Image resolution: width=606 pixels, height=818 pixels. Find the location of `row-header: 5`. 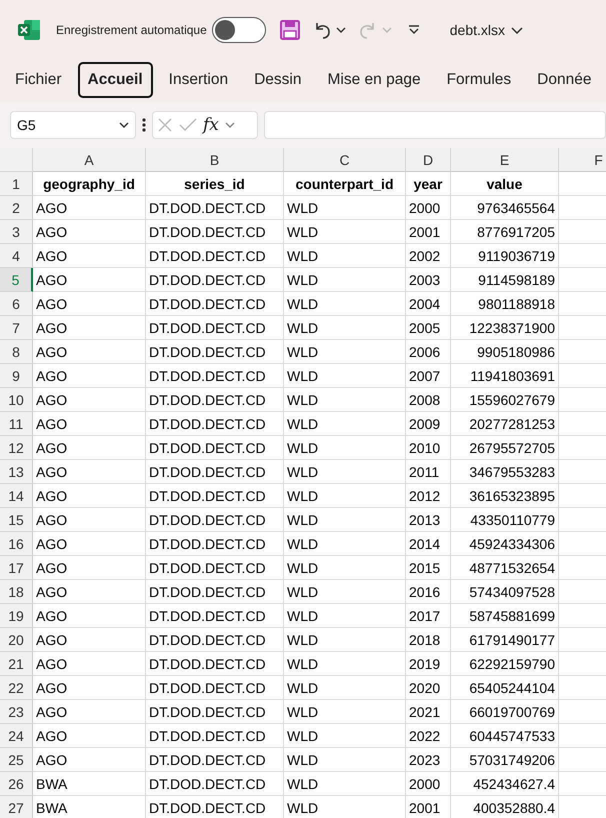

row-header: 5 is located at coordinates (16, 280).